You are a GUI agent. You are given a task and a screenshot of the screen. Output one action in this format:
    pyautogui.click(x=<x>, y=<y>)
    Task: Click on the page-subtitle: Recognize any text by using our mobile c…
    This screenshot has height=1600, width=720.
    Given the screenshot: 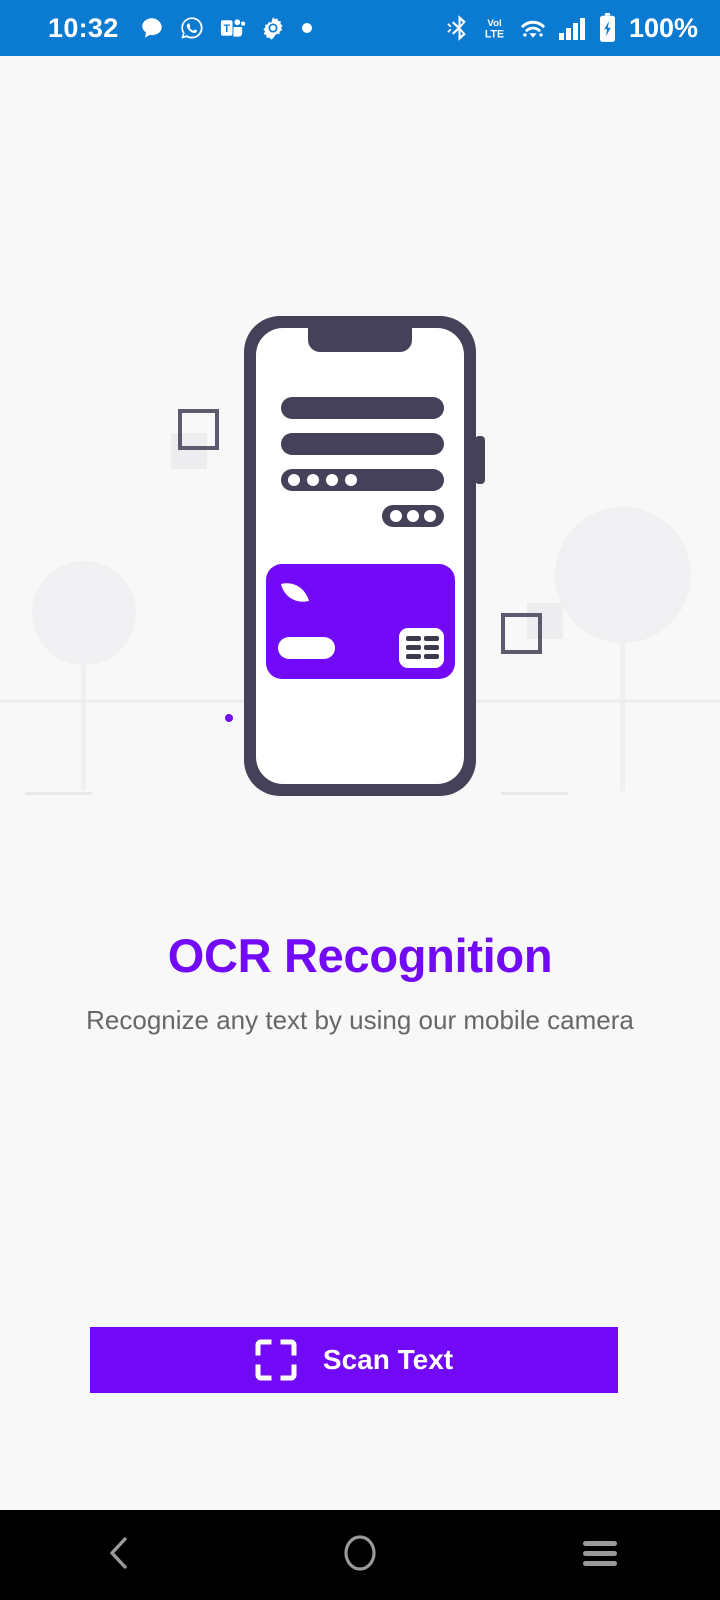 What is the action you would take?
    pyautogui.click(x=360, y=1020)
    